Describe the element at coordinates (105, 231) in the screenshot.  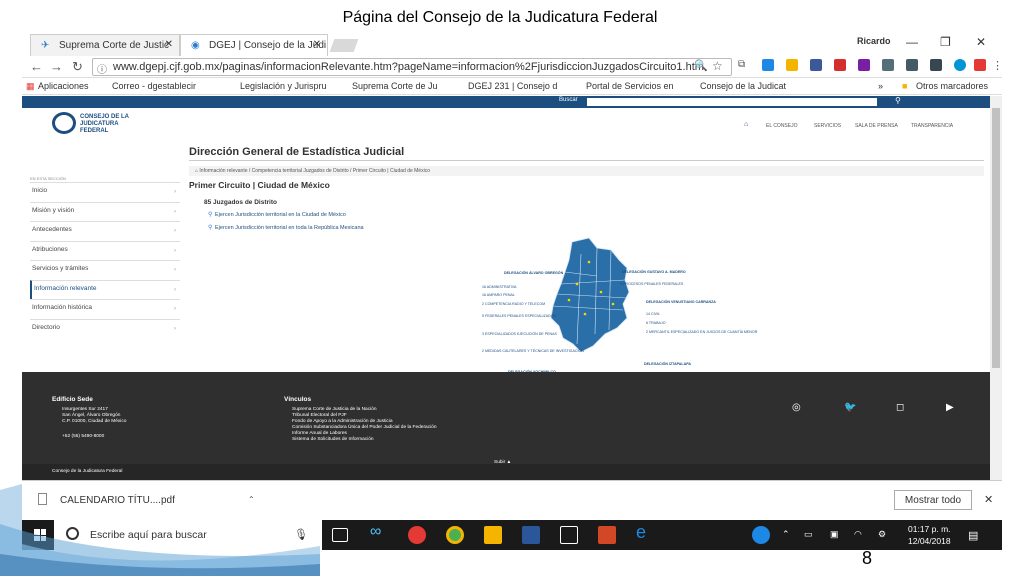
I see `sidebar-item-antecedentes: Antecedentes ›` at that location.